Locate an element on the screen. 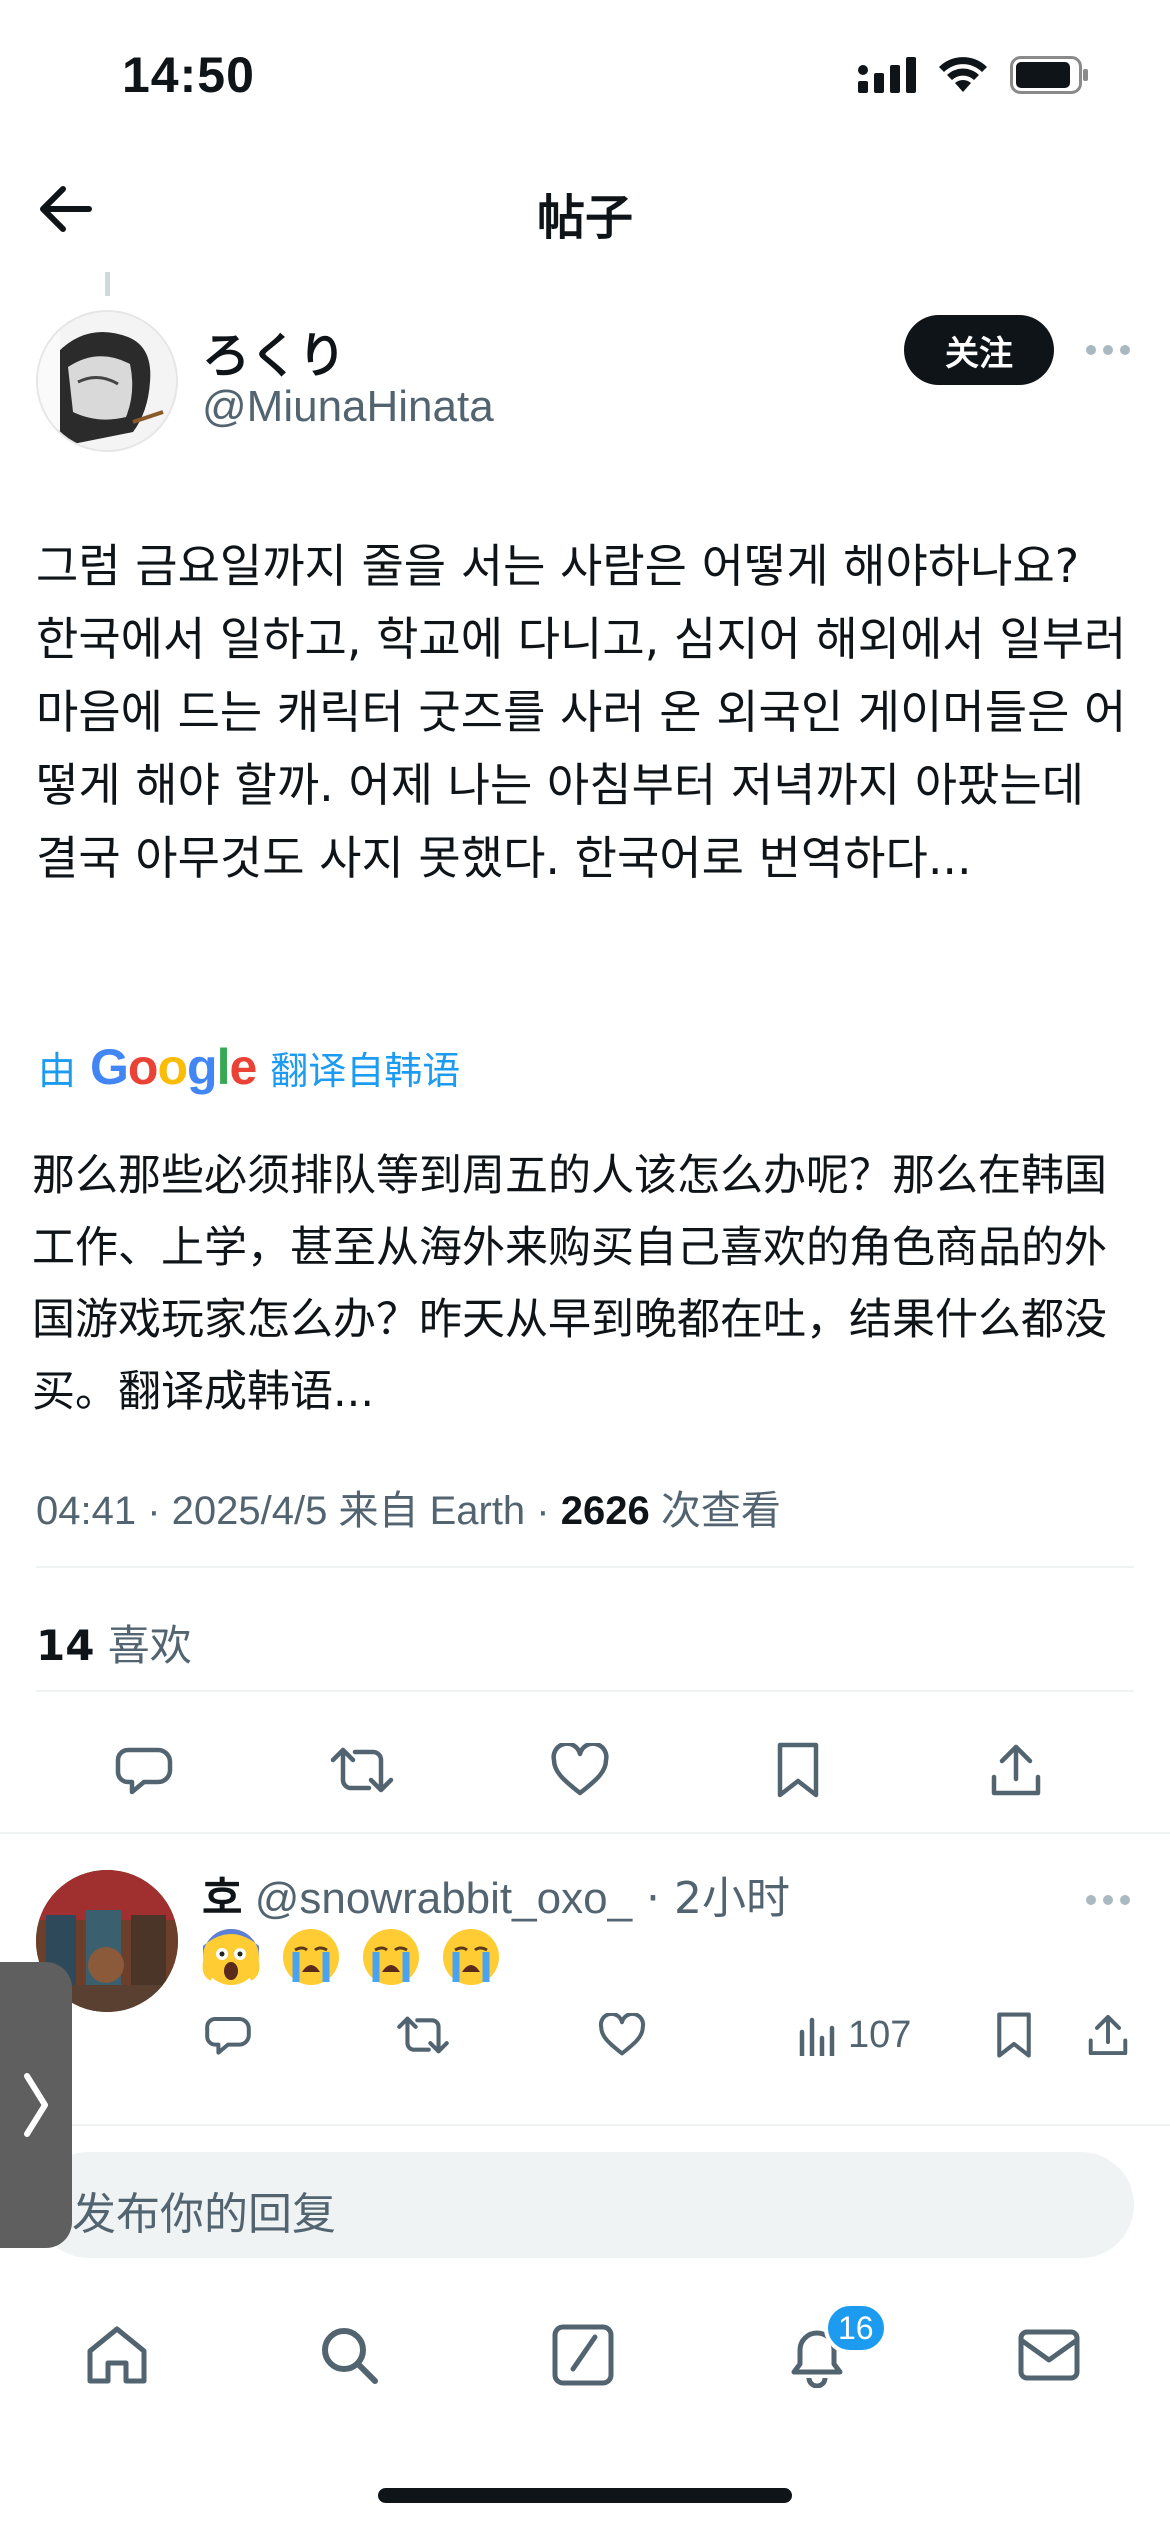 The height and width of the screenshot is (2532, 1170). like-button is located at coordinates (580, 1770).